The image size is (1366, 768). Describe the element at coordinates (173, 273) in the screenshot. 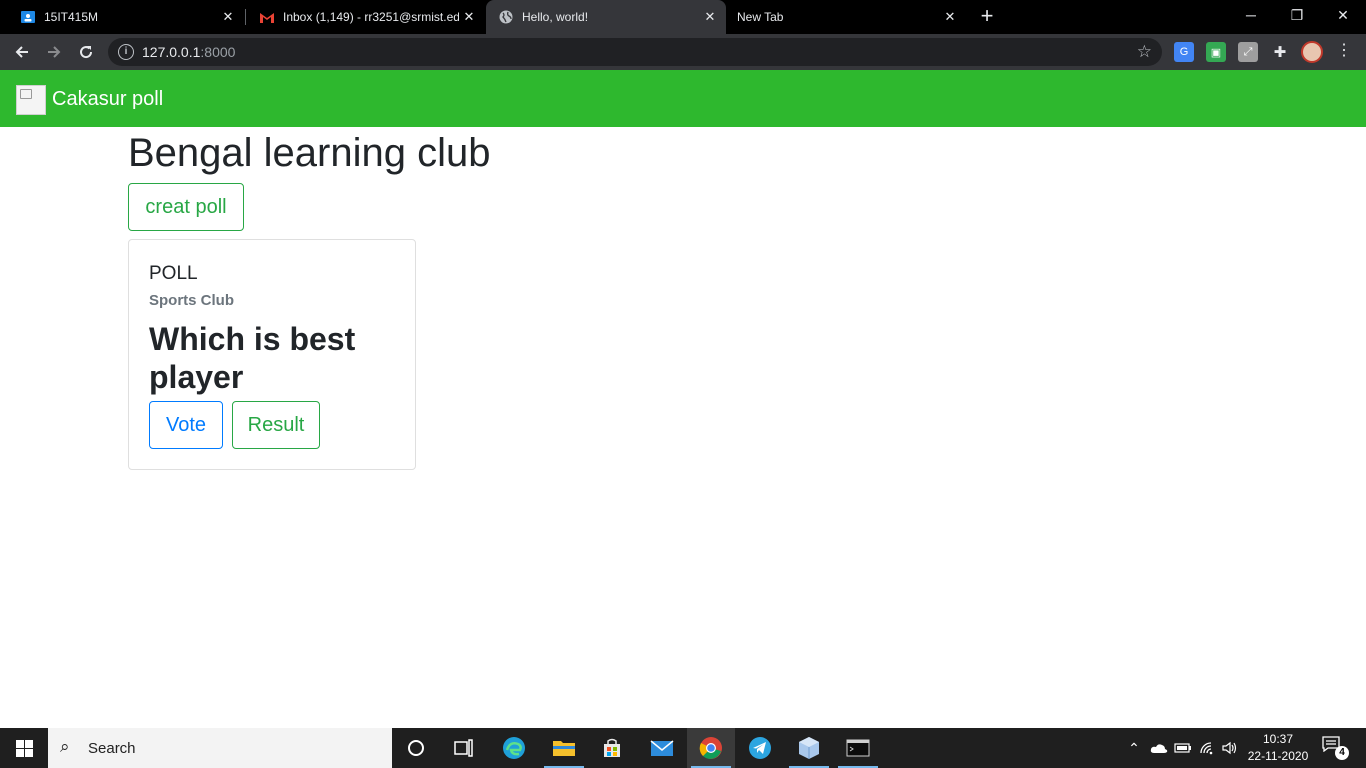

I see `poll-card-title: POLL` at that location.